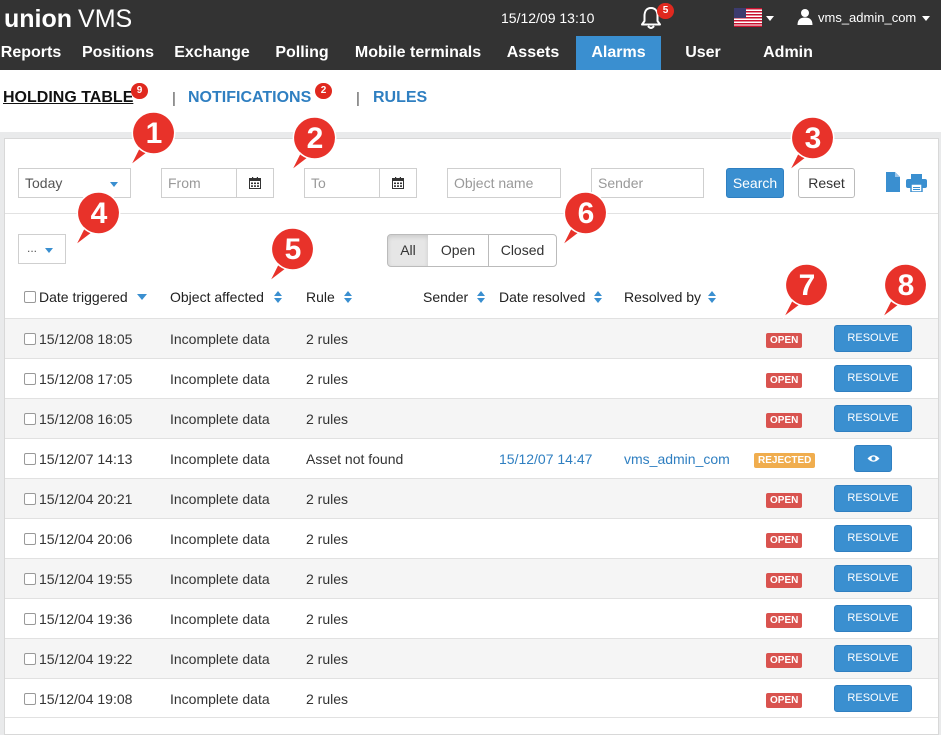 The height and width of the screenshot is (735, 941). What do you see at coordinates (212, 53) in the screenshot?
I see `nav-exchange: Exchange` at bounding box center [212, 53].